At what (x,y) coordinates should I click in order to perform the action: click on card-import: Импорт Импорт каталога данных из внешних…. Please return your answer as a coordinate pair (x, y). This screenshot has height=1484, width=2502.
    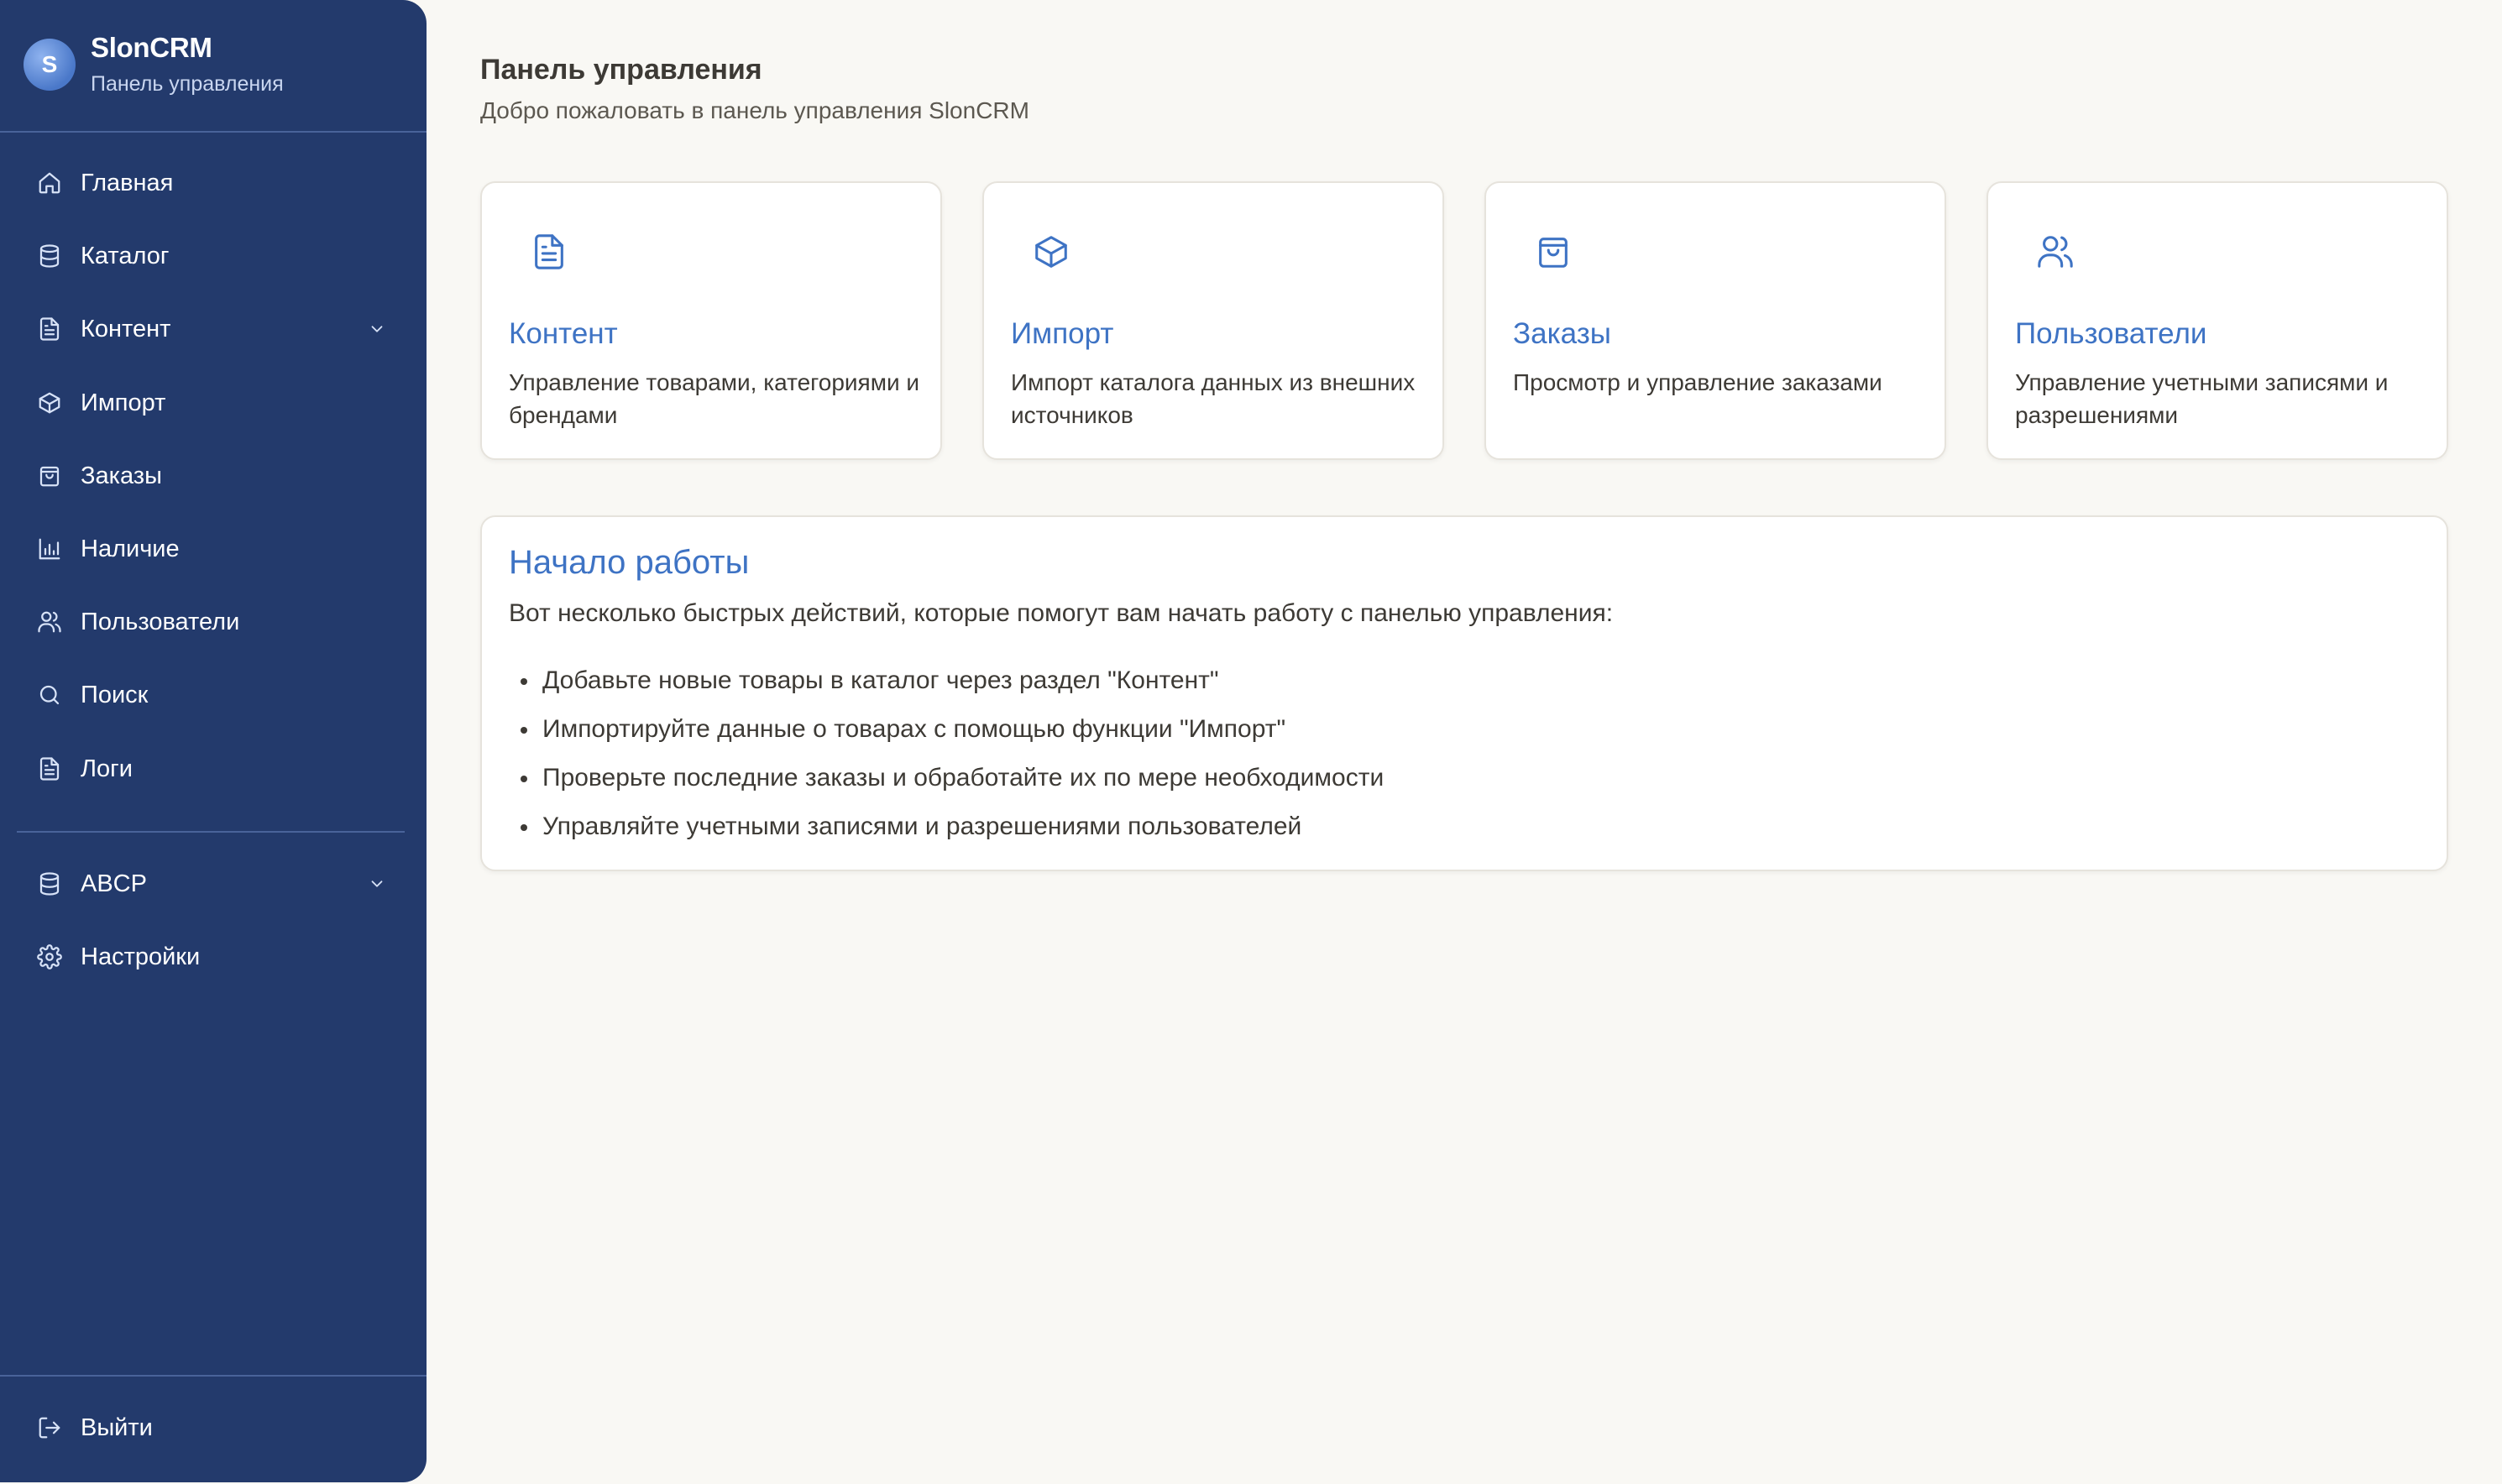
    Looking at the image, I should click on (1213, 320).